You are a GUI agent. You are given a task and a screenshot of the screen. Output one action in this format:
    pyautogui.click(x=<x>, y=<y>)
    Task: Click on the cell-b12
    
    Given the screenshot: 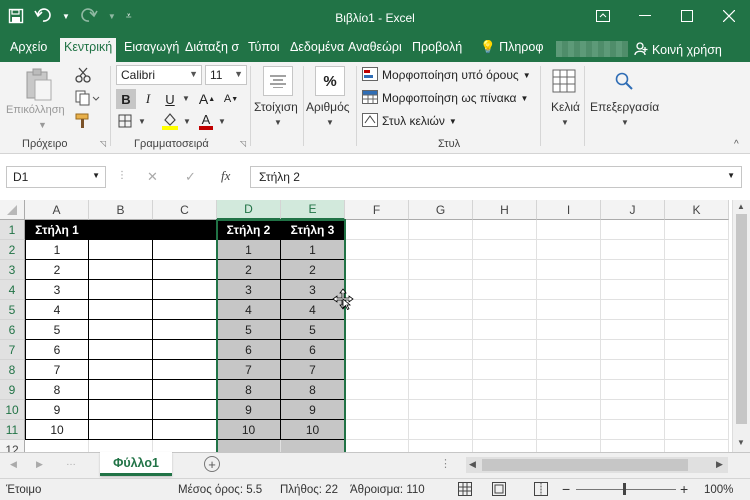 What is the action you would take?
    pyautogui.click(x=121, y=446)
    